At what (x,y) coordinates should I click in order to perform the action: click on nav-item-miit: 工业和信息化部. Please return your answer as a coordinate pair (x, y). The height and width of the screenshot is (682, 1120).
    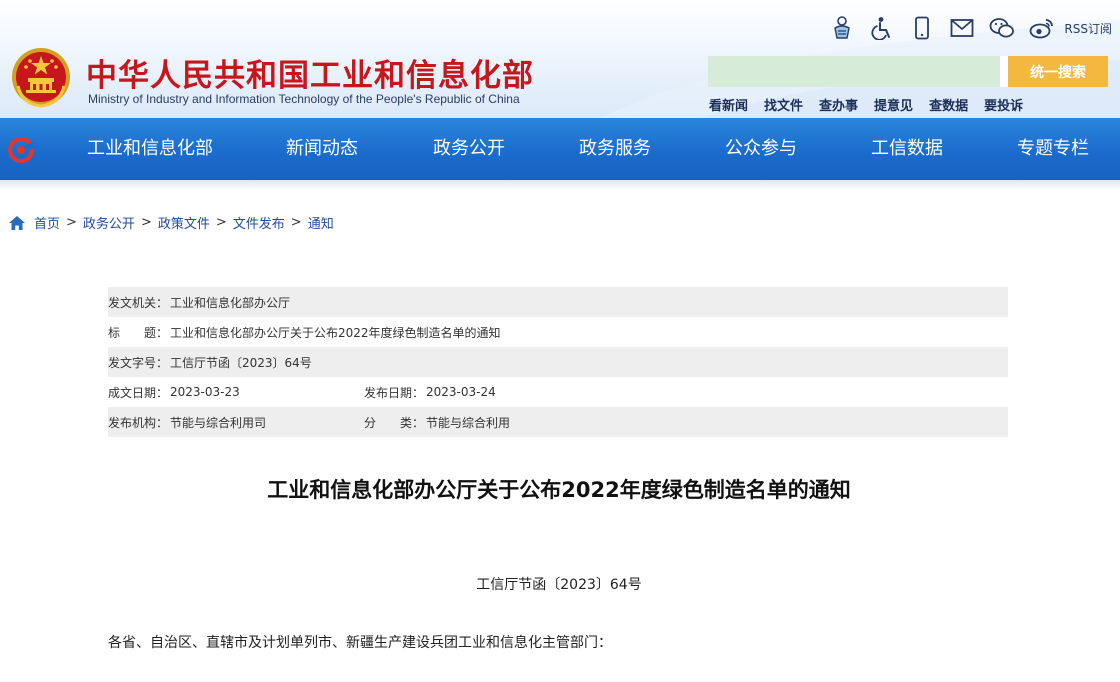
    Looking at the image, I should click on (150, 149).